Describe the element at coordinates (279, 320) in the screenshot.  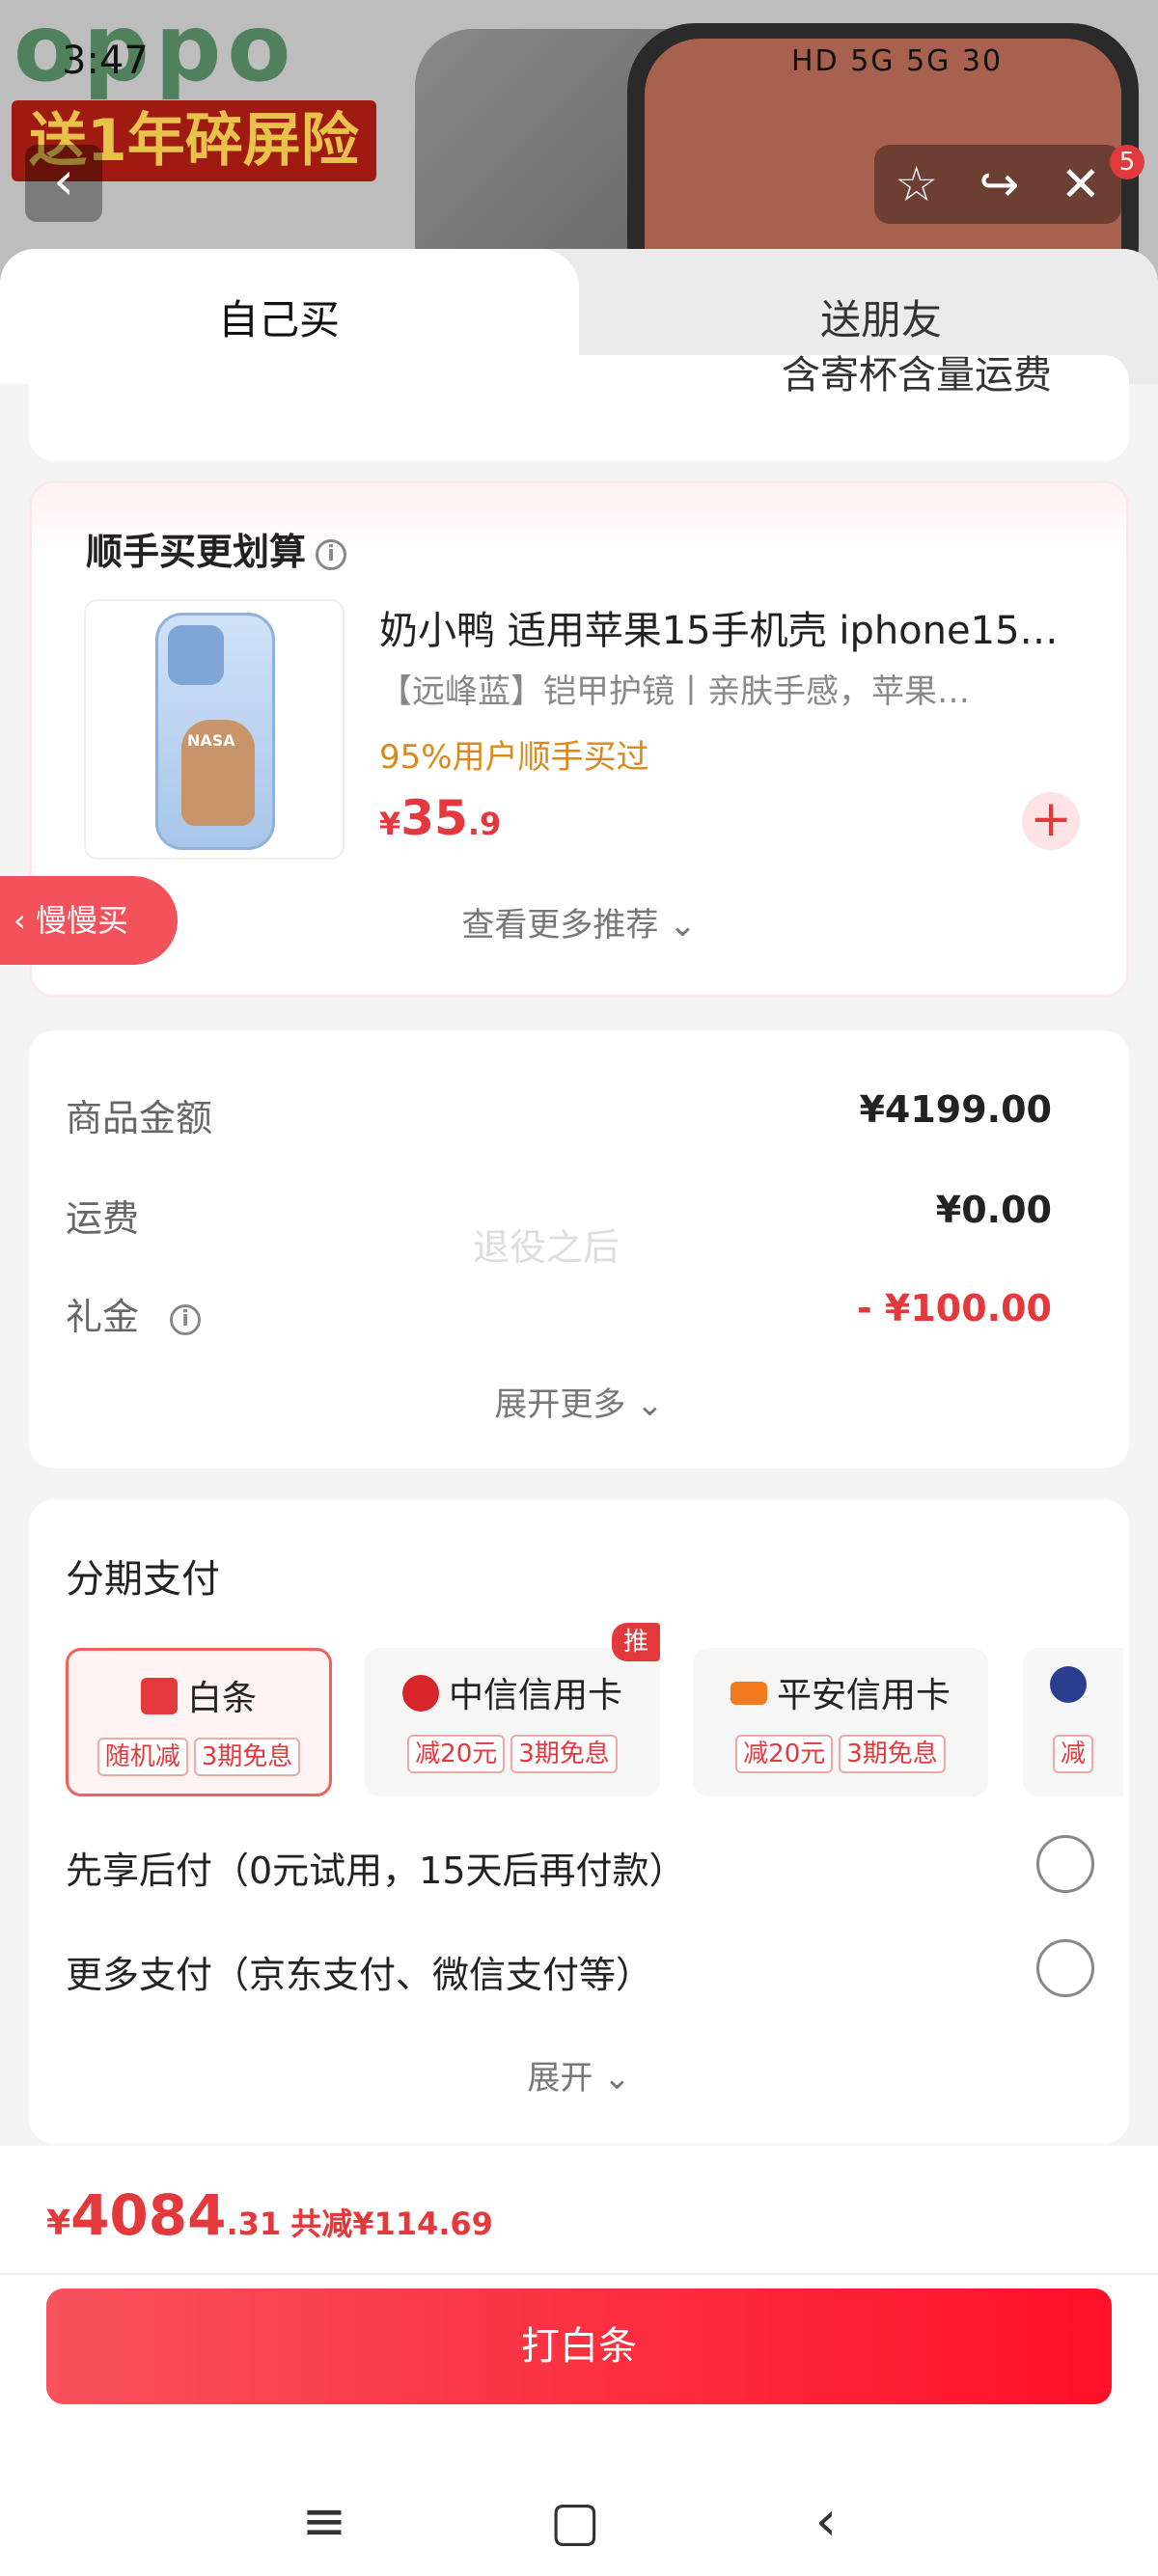
I see `tab-self-label: 自己买` at that location.